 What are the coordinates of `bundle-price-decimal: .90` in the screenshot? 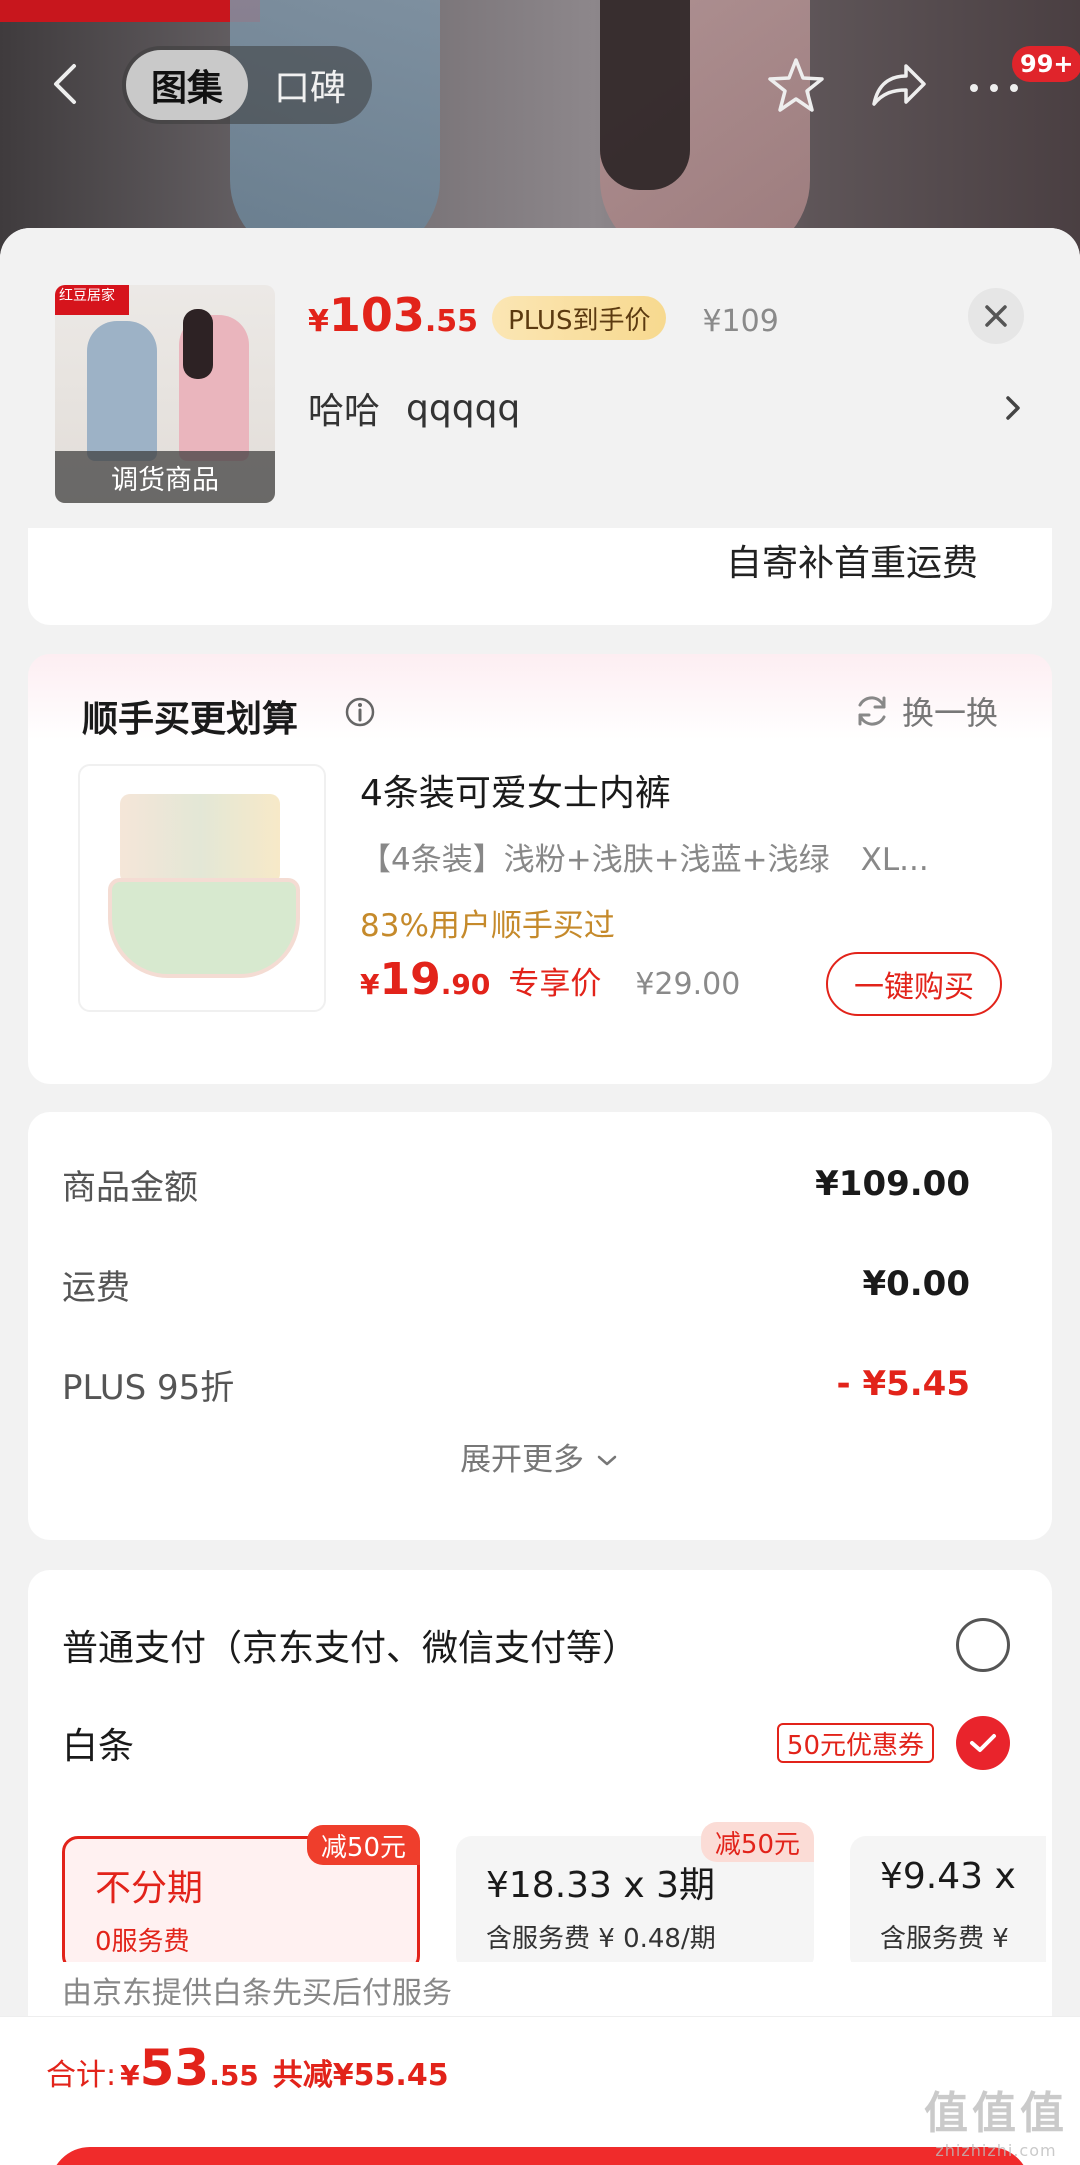 It's located at (465, 984).